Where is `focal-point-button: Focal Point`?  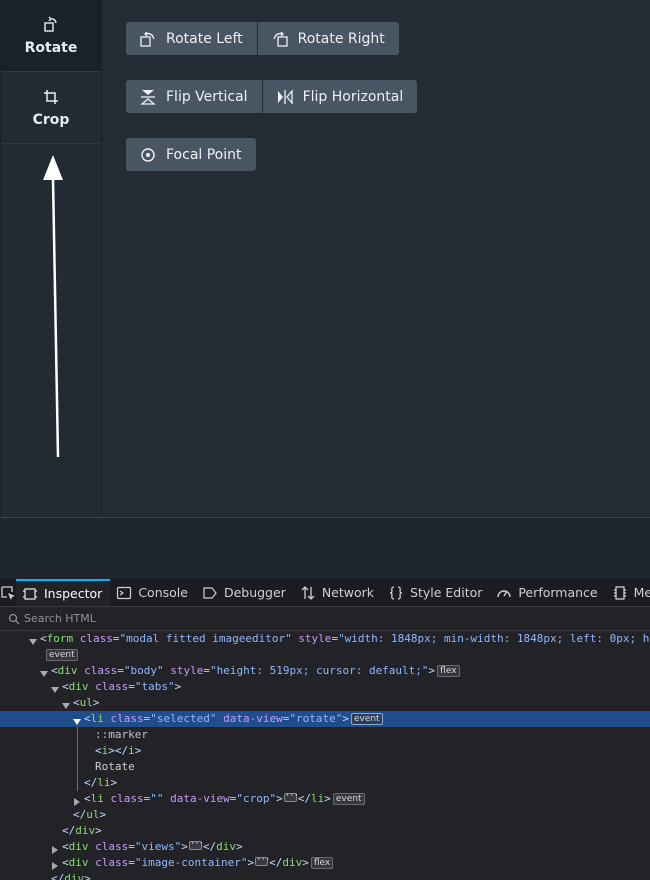
focal-point-button: Focal Point is located at coordinates (191, 154).